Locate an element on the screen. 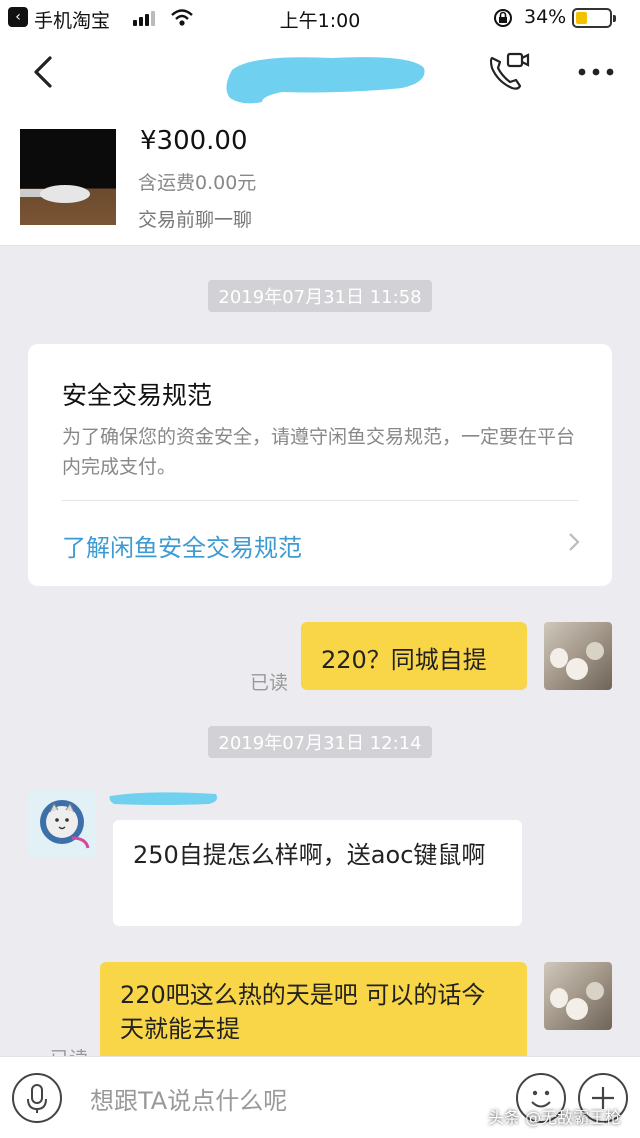 The height and width of the screenshot is (1138, 640). product-summary: ¥300.00 含运费0.00元 交易前聊一聊 is located at coordinates (320, 178).